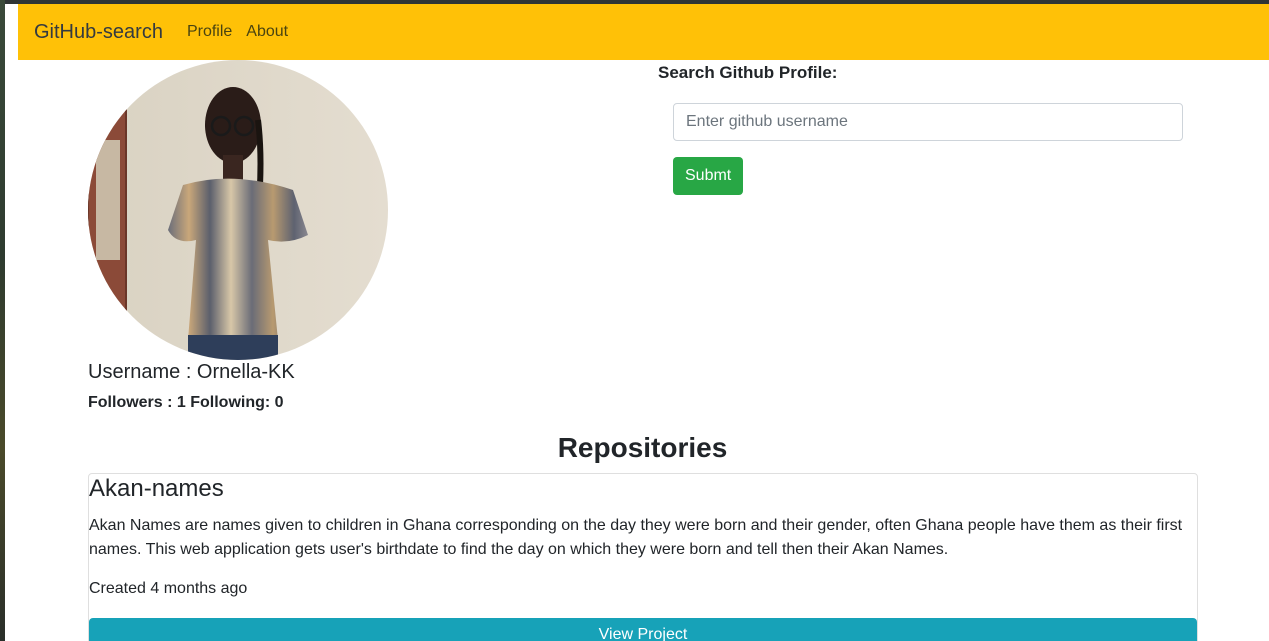 The image size is (1269, 641). What do you see at coordinates (643, 32) in the screenshot?
I see `navbar: GitHub-search Profile About` at bounding box center [643, 32].